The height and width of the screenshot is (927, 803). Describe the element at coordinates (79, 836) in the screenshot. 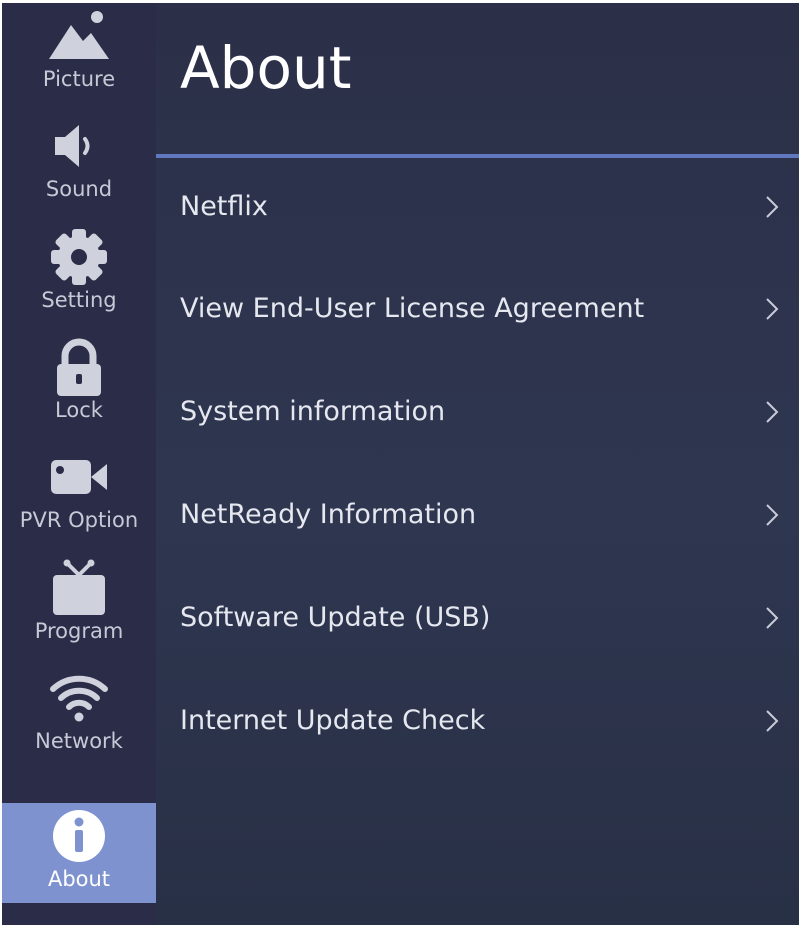

I see `info-icon` at that location.